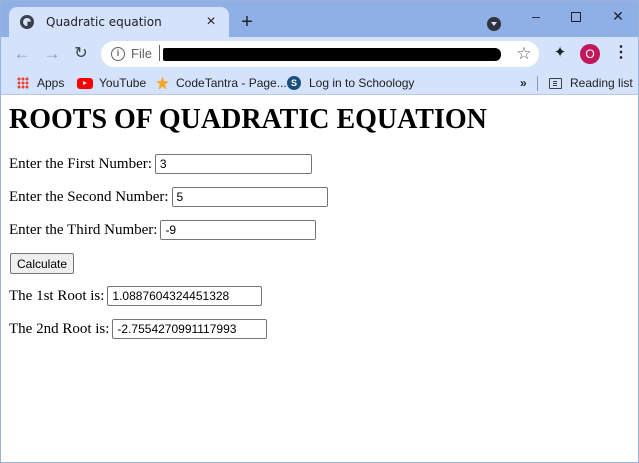 This screenshot has width=639, height=463. I want to click on bookmarks-divider, so click(537, 83).